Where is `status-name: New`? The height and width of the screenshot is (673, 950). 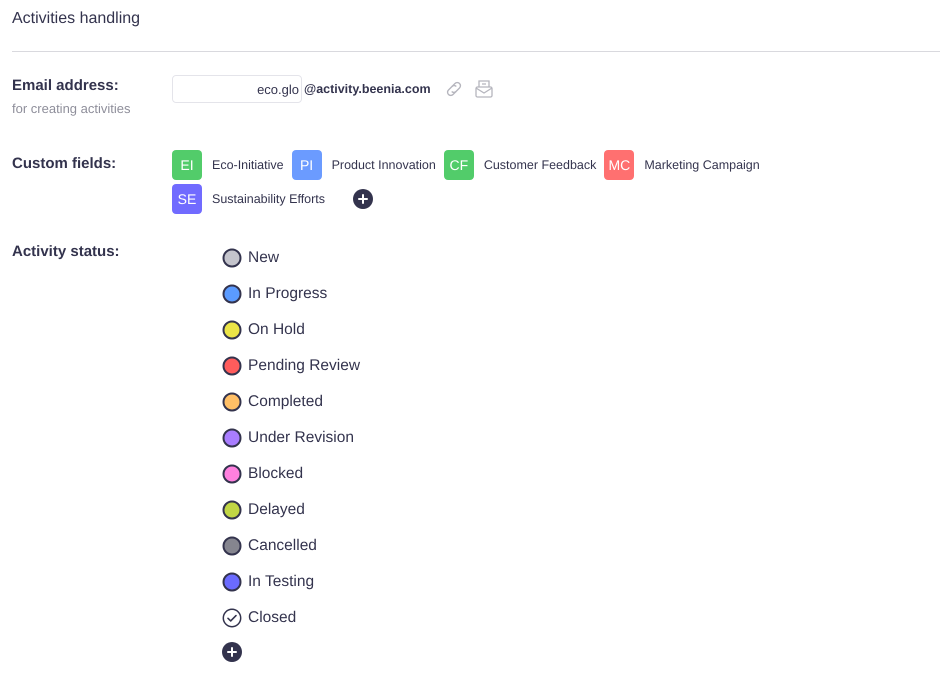 status-name: New is located at coordinates (264, 258).